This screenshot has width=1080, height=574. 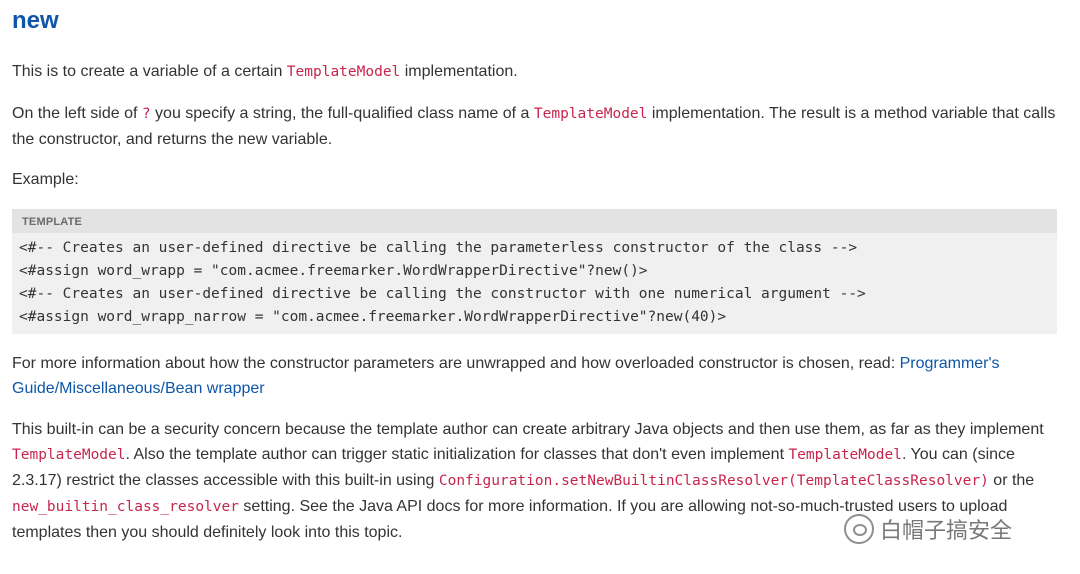 I want to click on text: On the left side of, so click(x=77, y=113).